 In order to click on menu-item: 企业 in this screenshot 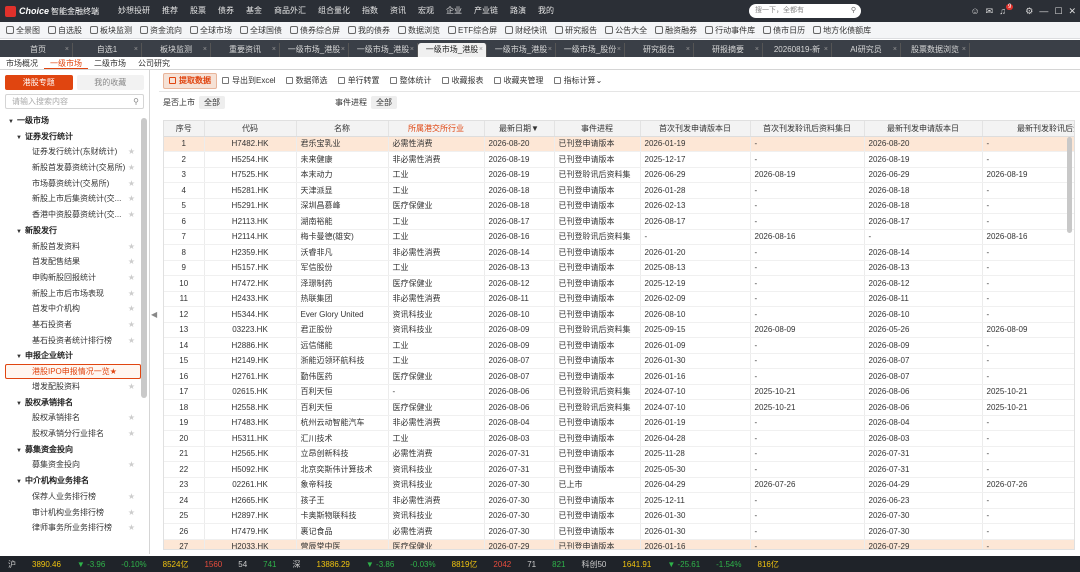, I will do `click(454, 11)`.